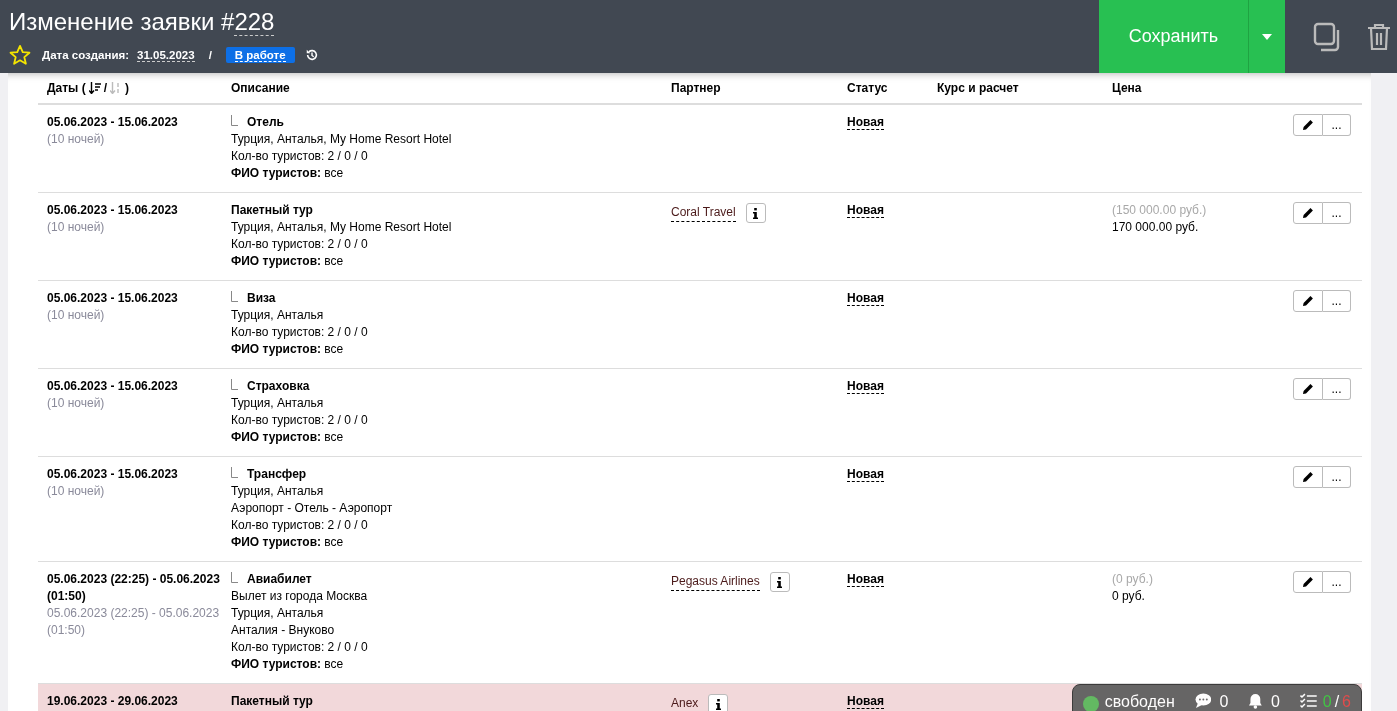  Describe the element at coordinates (1160, 210) in the screenshot. I see `old-price: (150 000.00 руб.)` at that location.